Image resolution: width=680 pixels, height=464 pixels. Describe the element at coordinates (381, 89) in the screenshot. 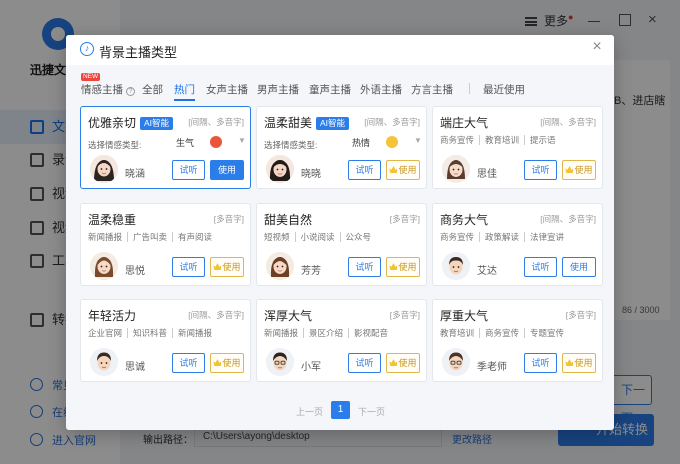

I see `tab-foreign: 外语主播` at that location.